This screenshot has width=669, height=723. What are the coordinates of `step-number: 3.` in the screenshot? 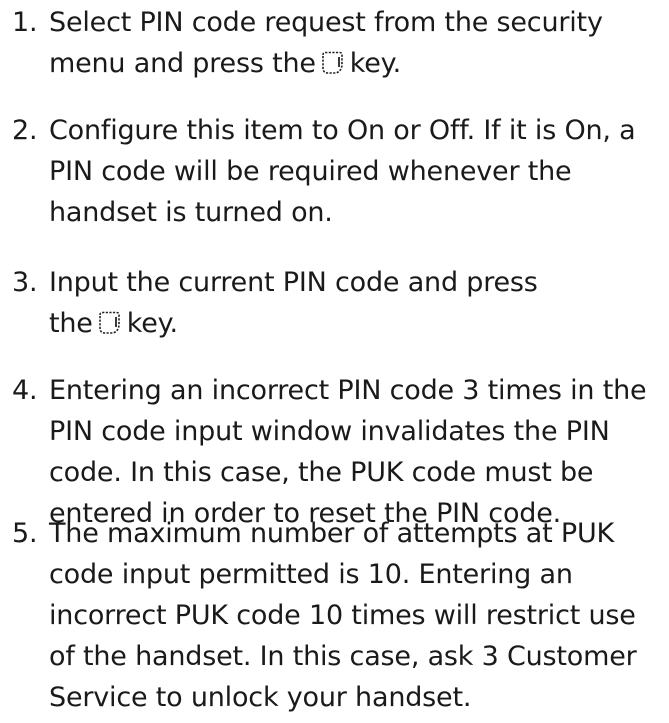 It's located at (25, 282).